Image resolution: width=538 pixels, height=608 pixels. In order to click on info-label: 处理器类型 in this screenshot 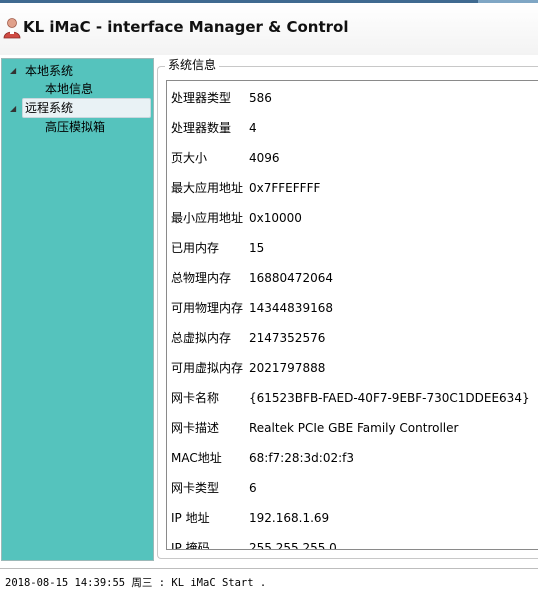, I will do `click(201, 98)`.